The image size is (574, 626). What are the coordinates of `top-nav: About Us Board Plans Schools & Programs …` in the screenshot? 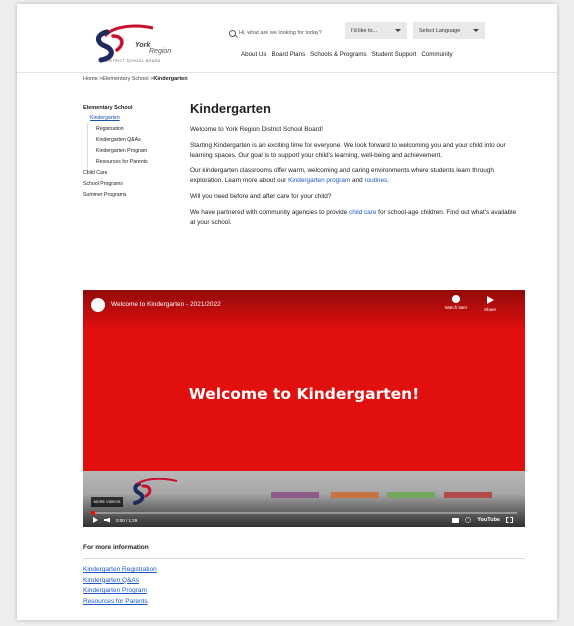 It's located at (347, 54).